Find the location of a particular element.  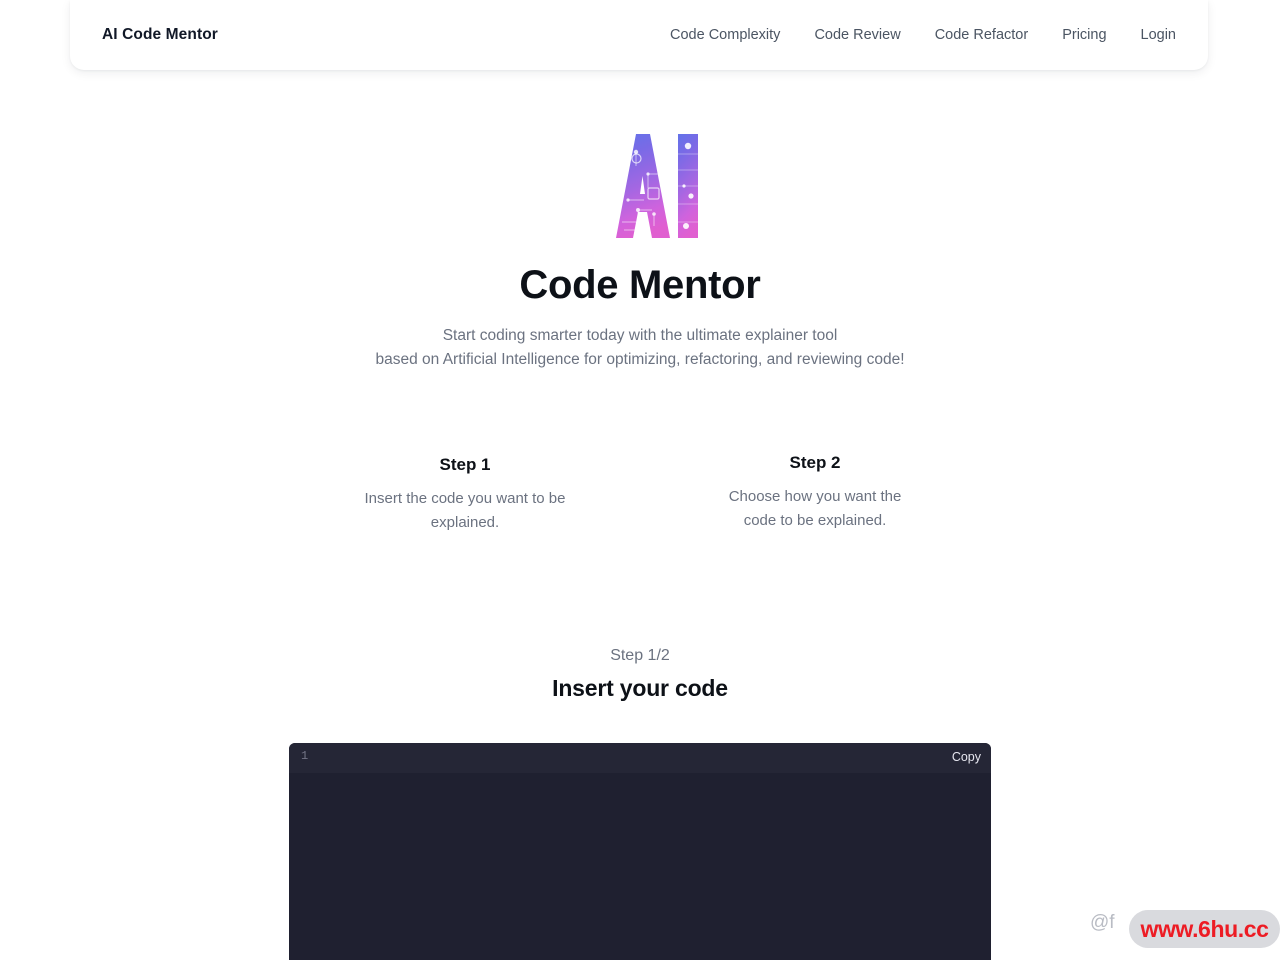

code-editor: 1 Copy is located at coordinates (640, 851).